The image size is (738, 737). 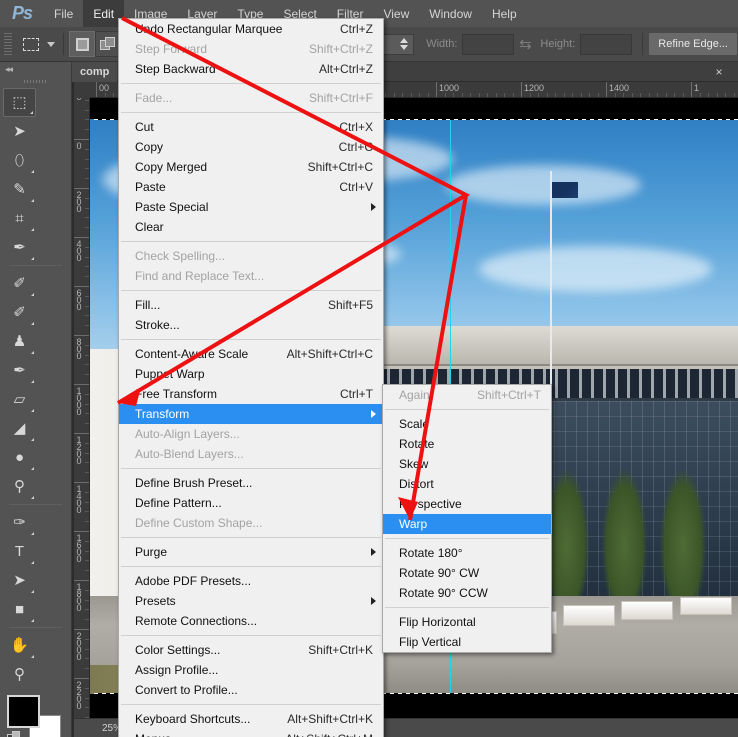 I want to click on tools-panel-grip, so click(x=35, y=81).